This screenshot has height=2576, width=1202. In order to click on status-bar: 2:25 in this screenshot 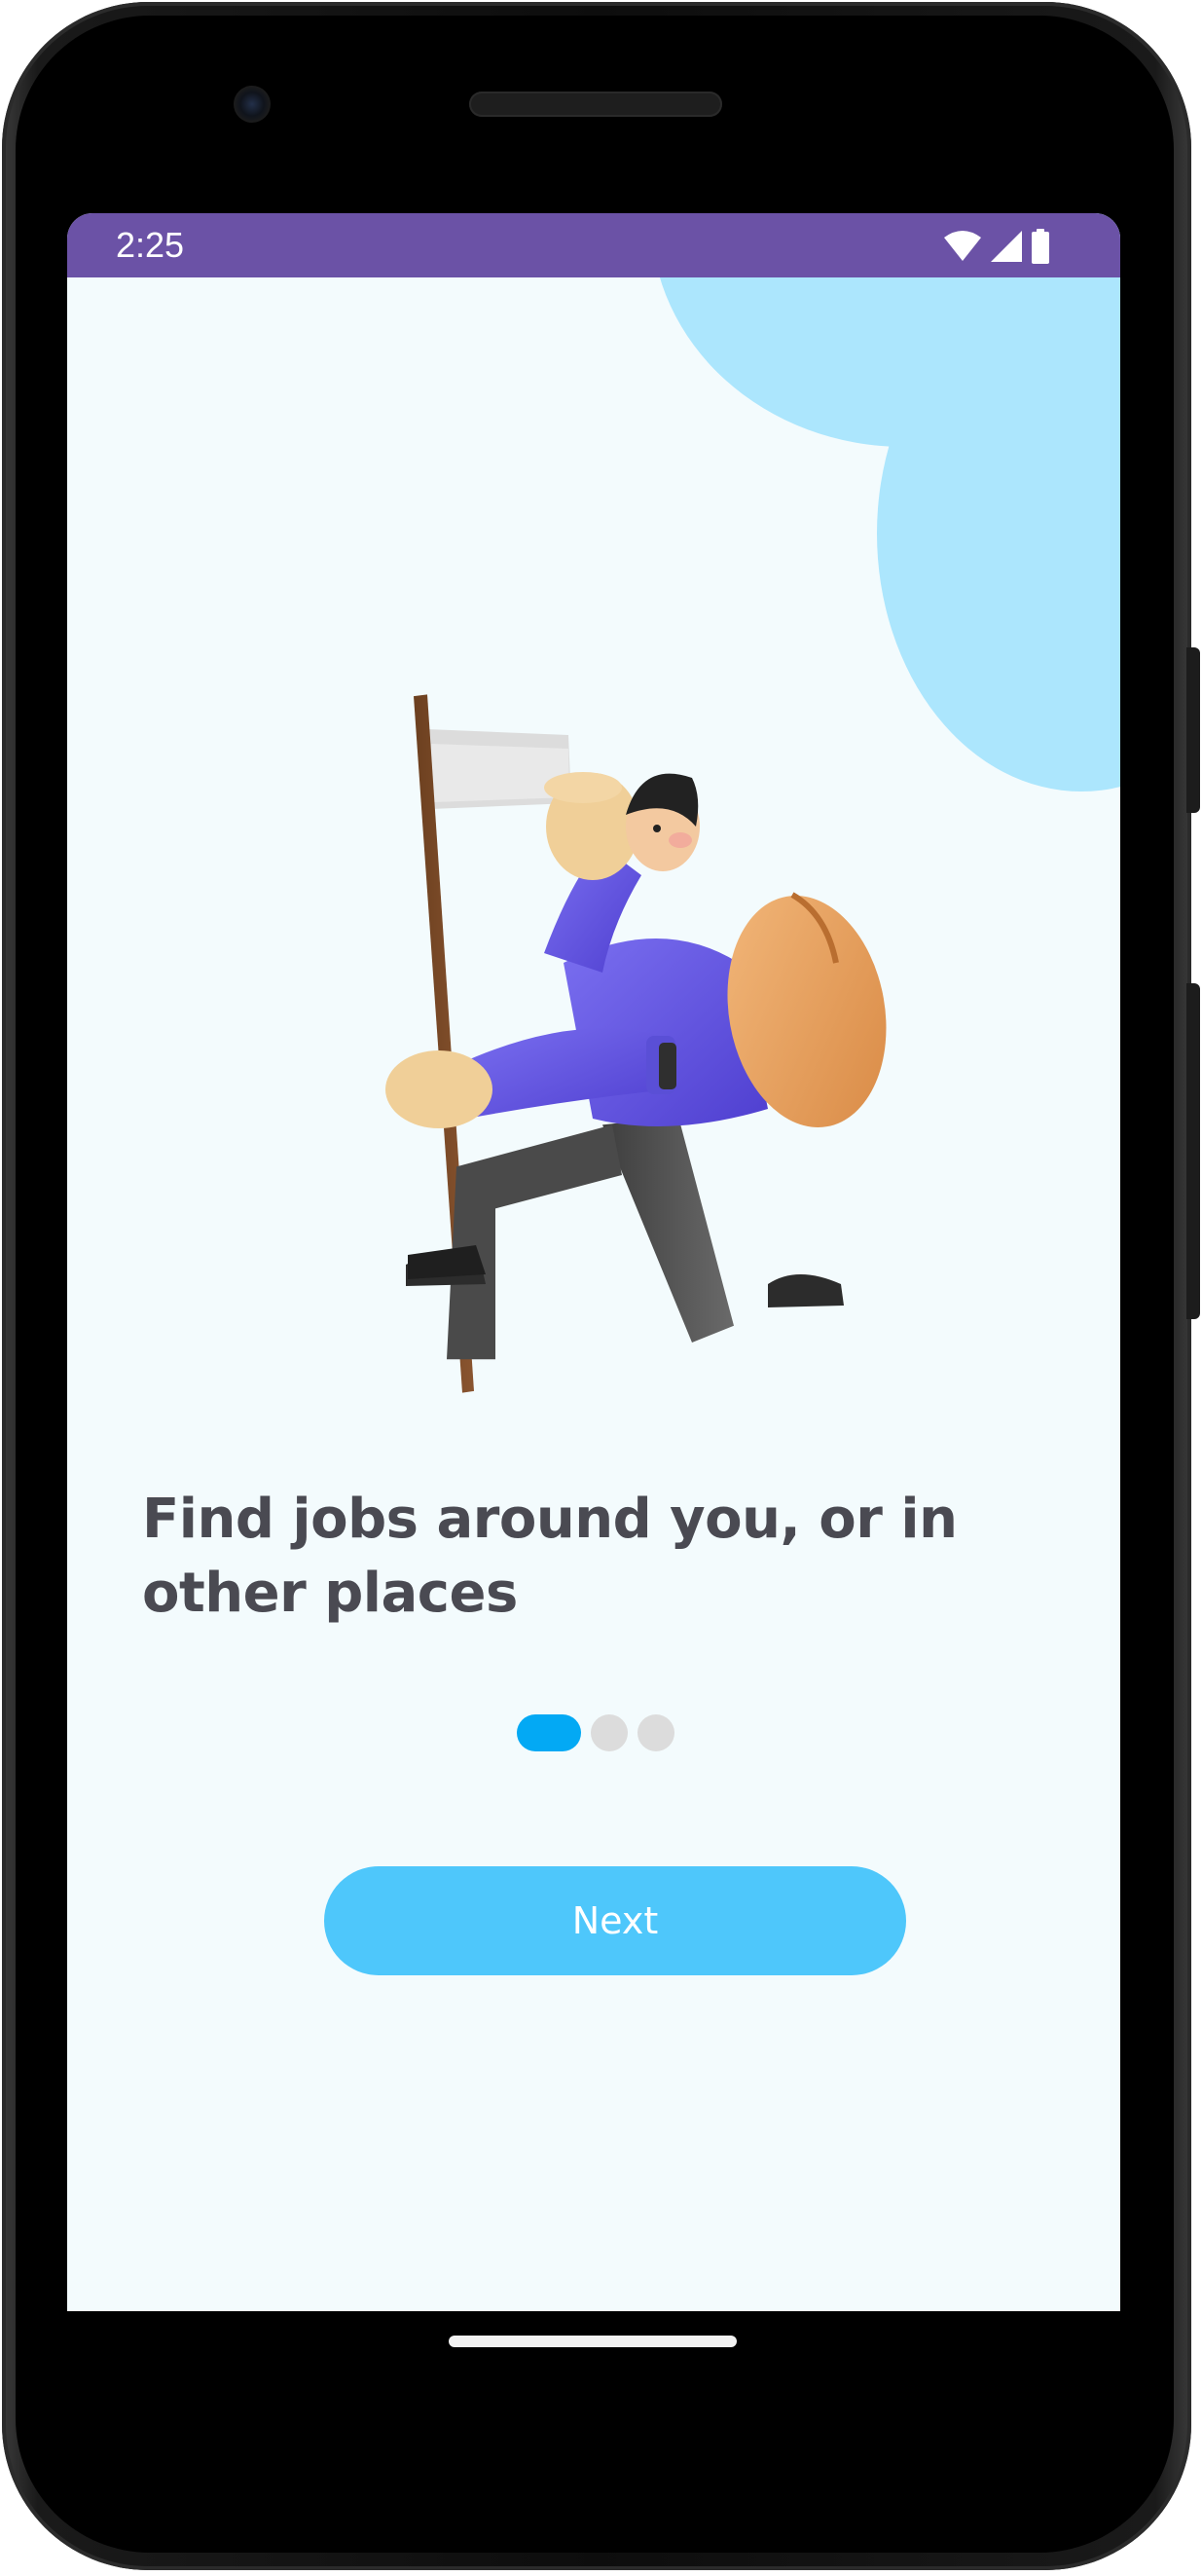, I will do `click(593, 245)`.